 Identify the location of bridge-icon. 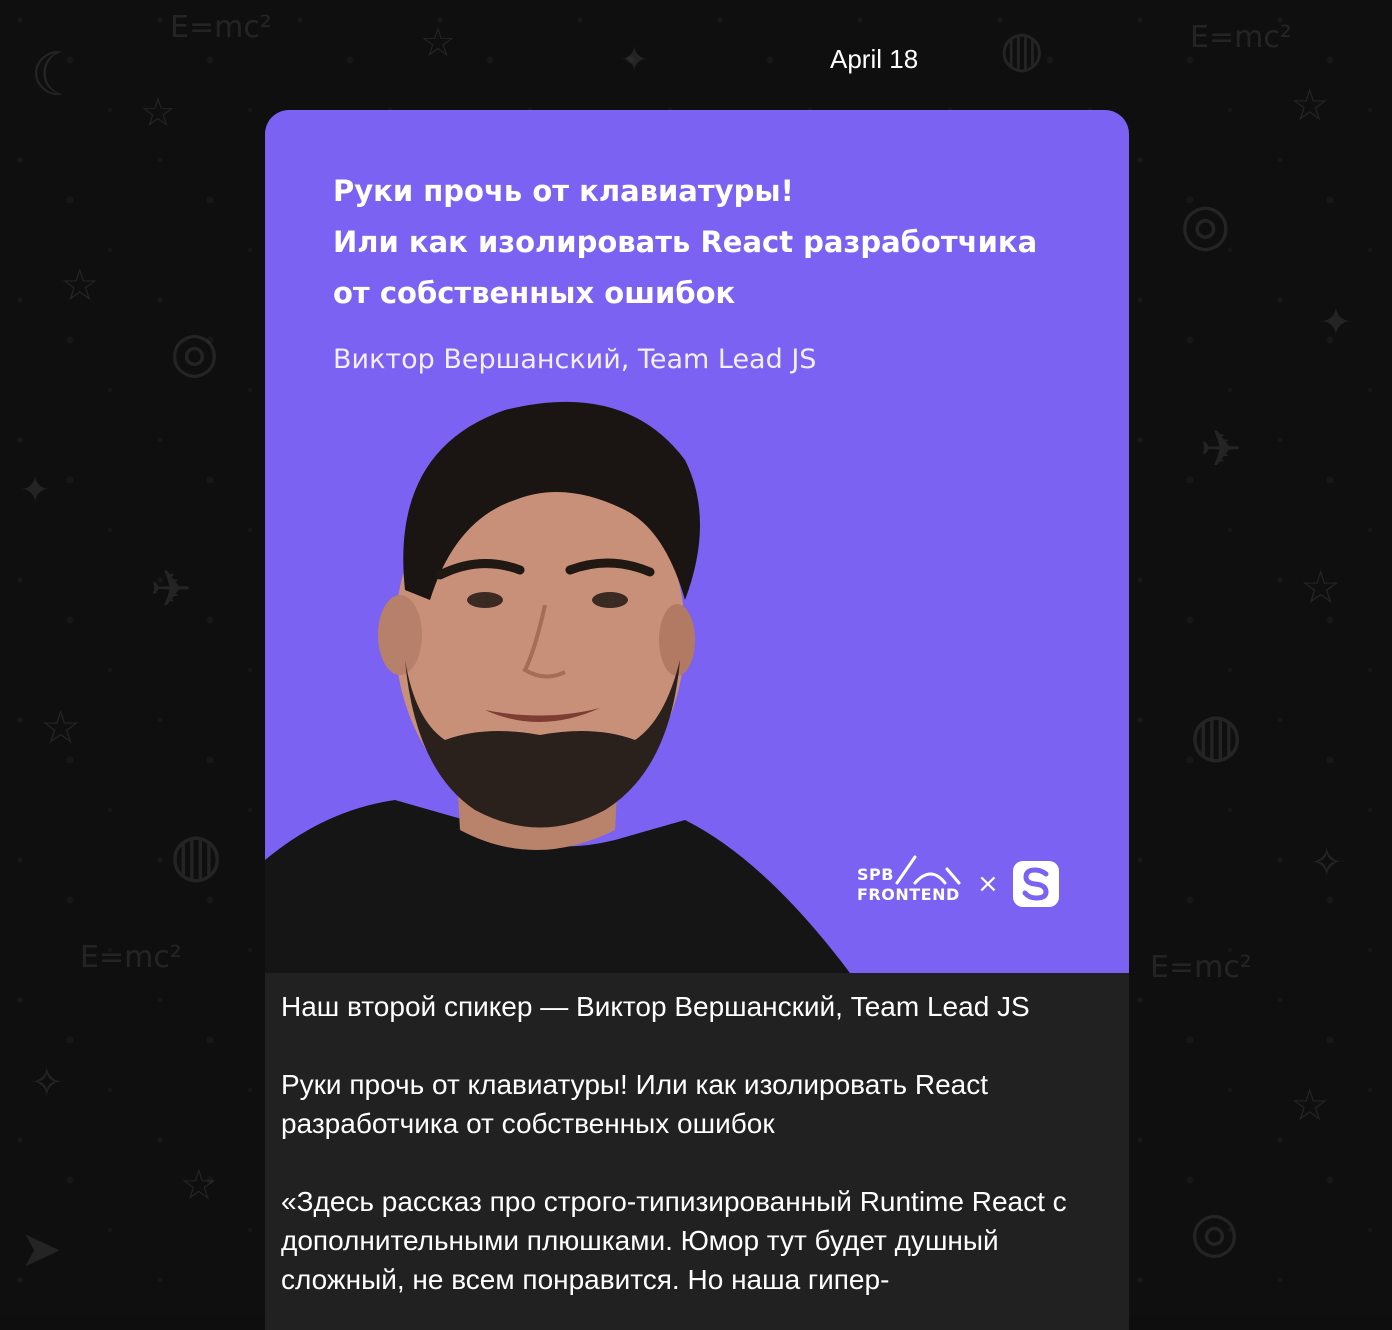
(928, 870).